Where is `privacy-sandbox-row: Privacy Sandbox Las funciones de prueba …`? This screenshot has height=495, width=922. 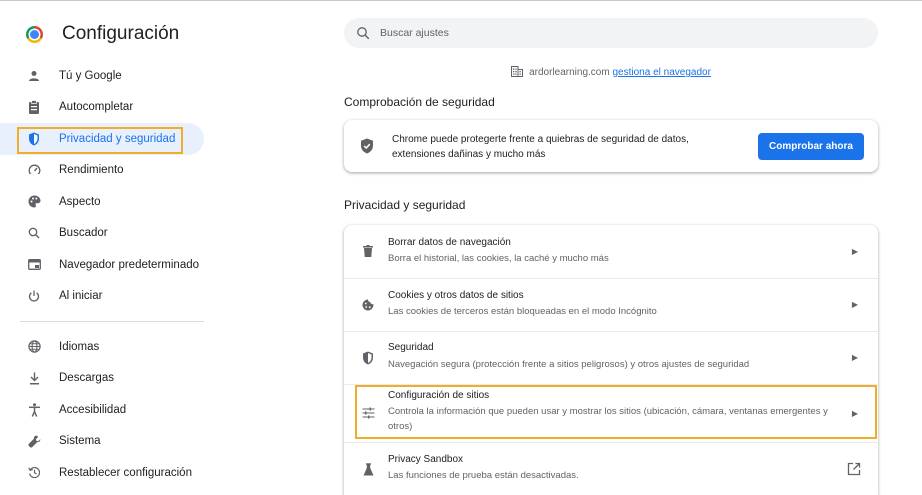 privacy-sandbox-row: Privacy Sandbox Las funciones de prueba … is located at coordinates (611, 468).